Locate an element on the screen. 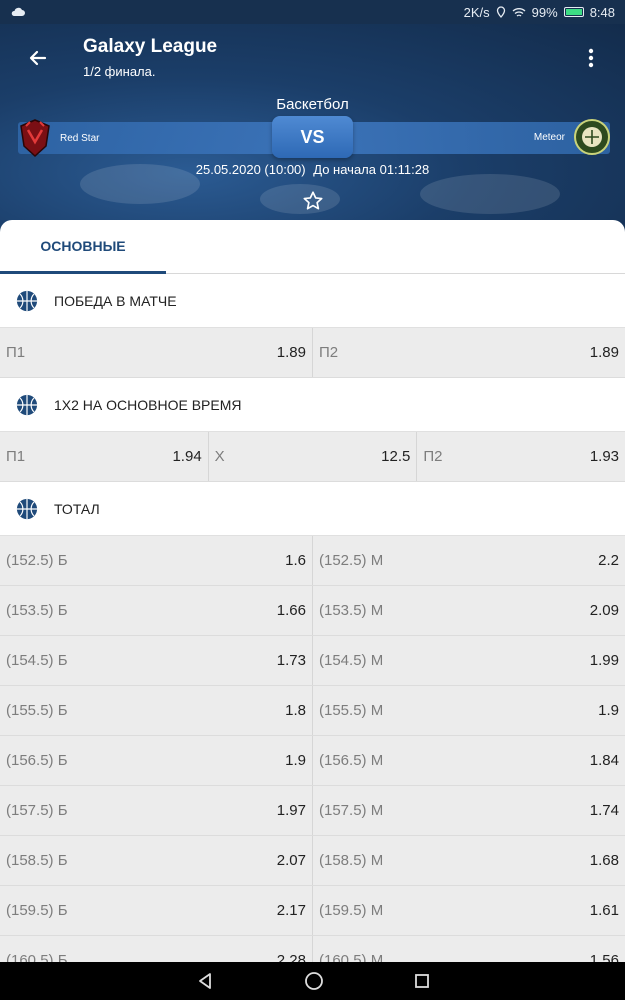 The height and width of the screenshot is (1000, 625). total-over-cell: (158.5) Б 2.07 is located at coordinates (156, 860).